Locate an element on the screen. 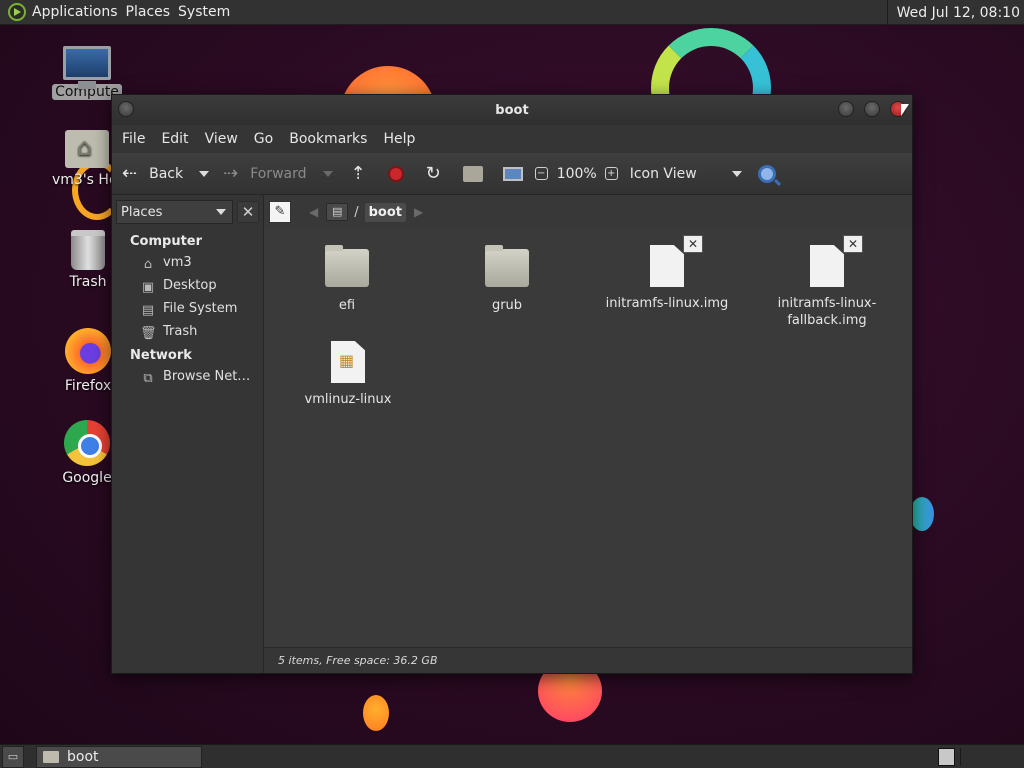  file-name: vmlinuz-linux is located at coordinates (348, 399).